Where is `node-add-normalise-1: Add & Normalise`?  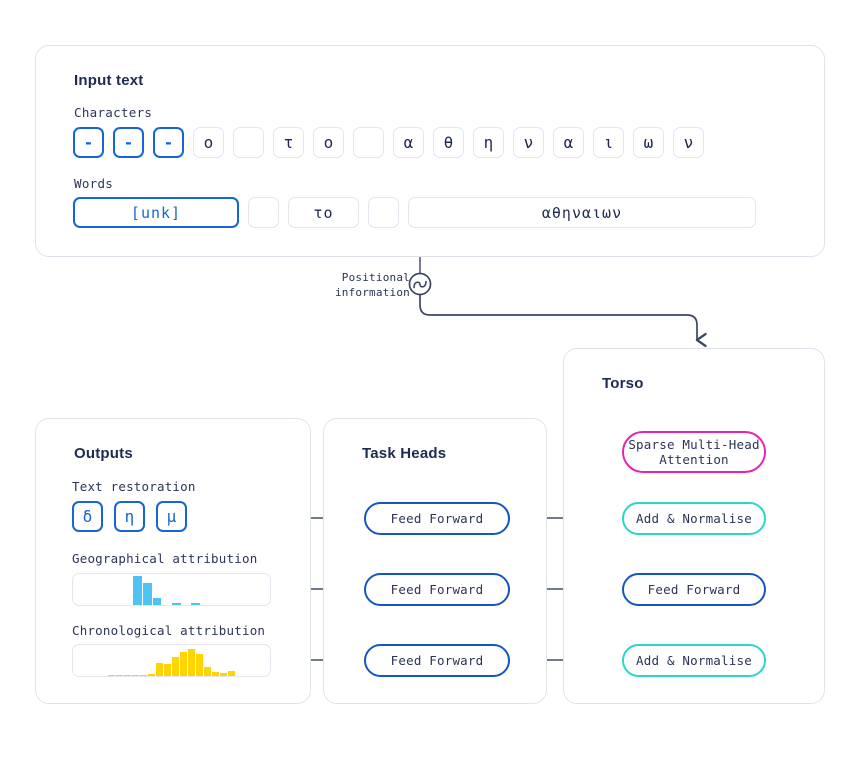 node-add-normalise-1: Add & Normalise is located at coordinates (694, 518).